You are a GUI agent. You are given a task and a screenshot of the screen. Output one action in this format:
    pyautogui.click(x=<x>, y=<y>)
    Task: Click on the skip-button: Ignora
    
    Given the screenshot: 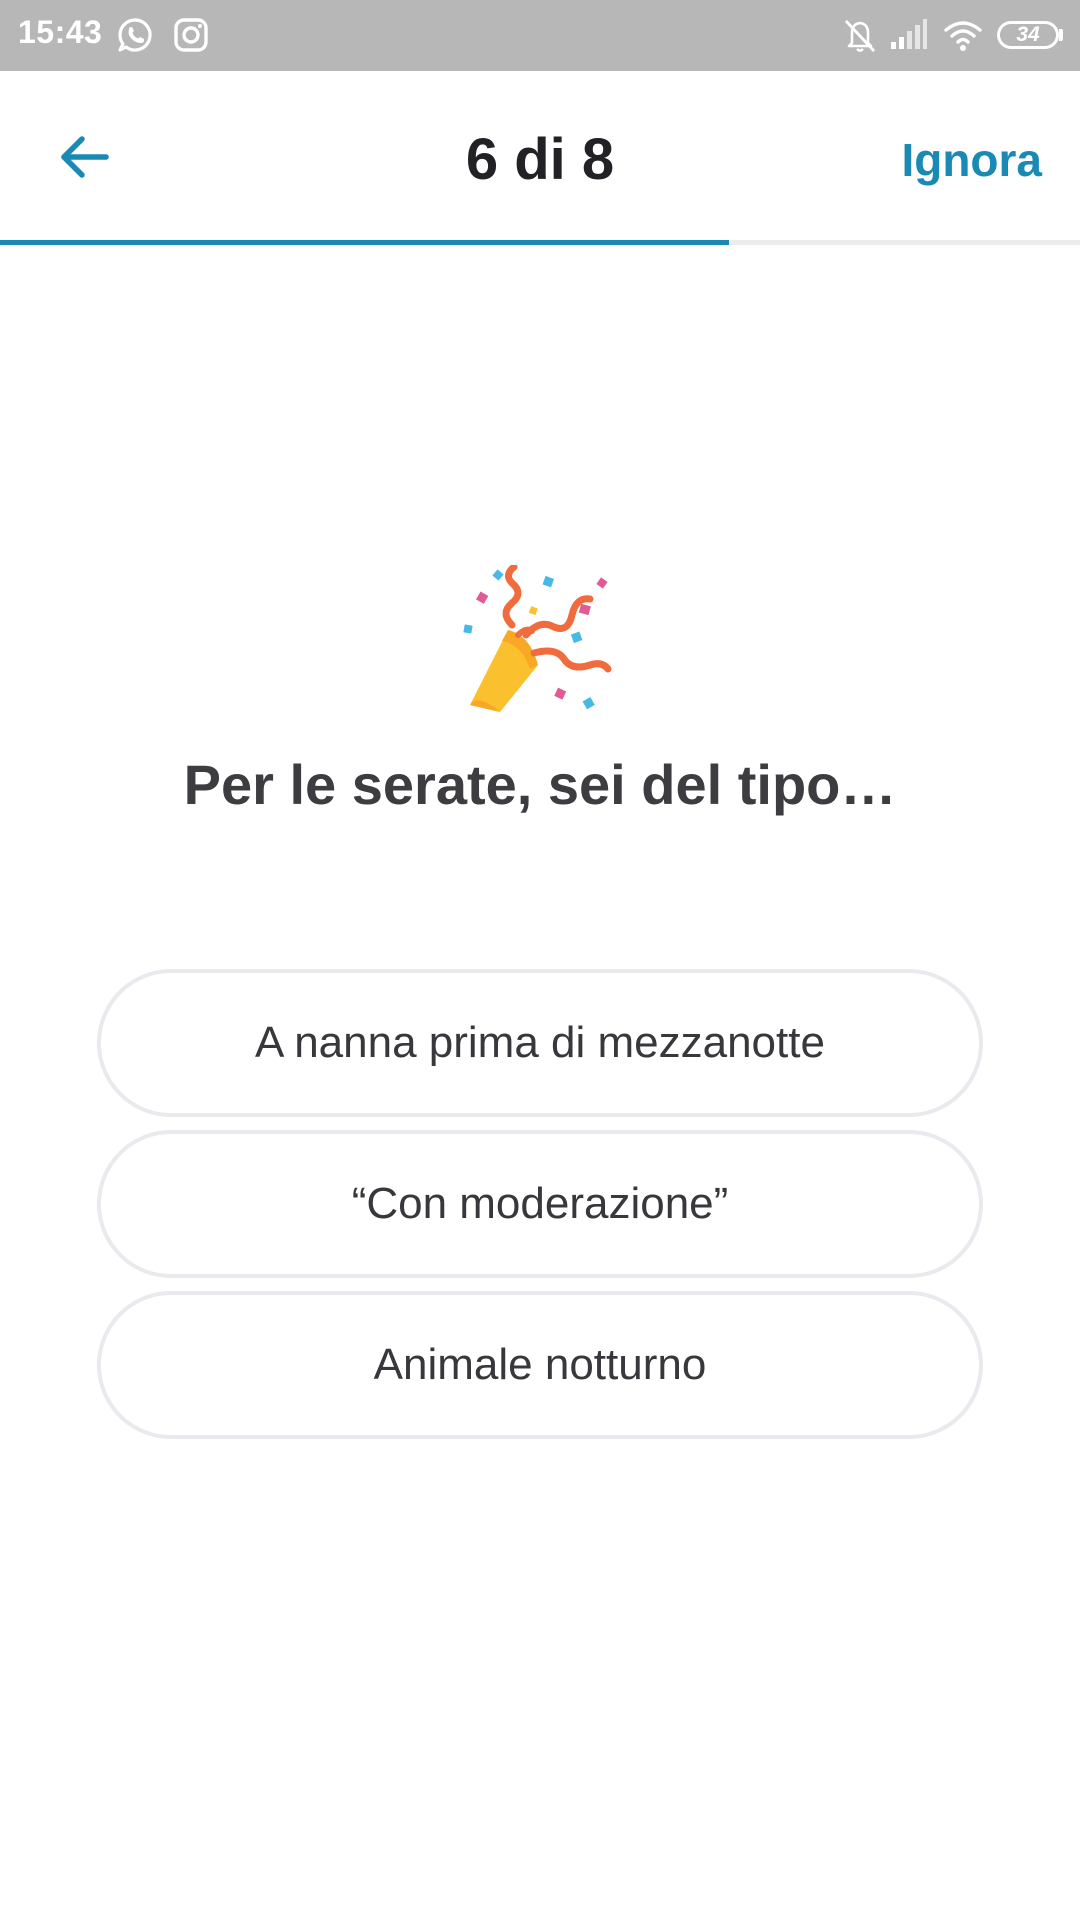 What is the action you would take?
    pyautogui.click(x=971, y=160)
    